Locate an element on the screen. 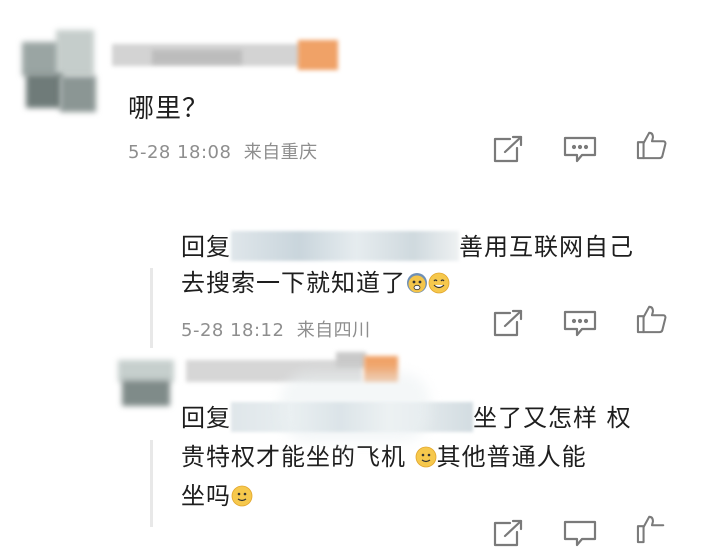  reply-2-left-line is located at coordinates (151, 483).